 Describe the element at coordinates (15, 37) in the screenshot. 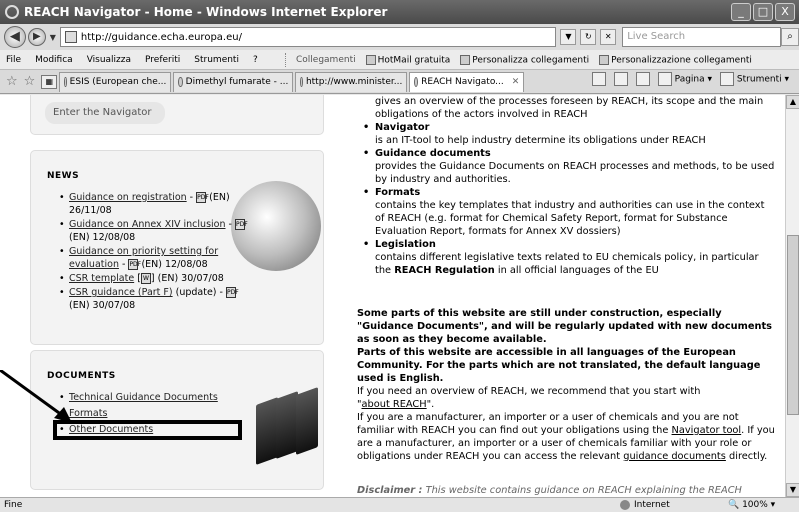

I see `back-button: ◀` at that location.